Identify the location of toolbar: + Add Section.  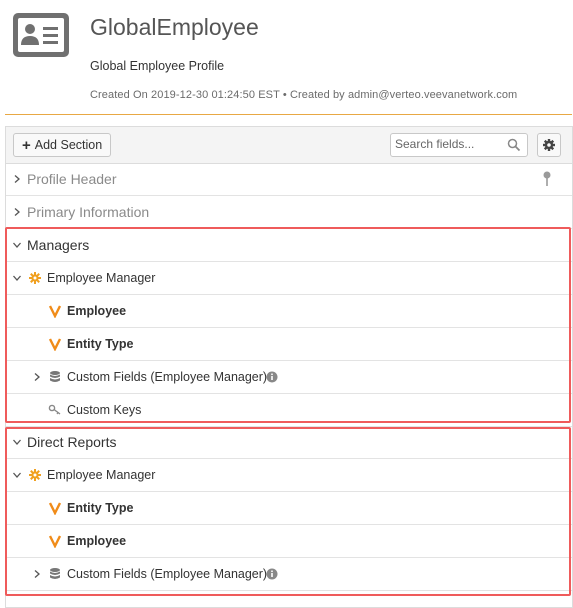
(289, 145).